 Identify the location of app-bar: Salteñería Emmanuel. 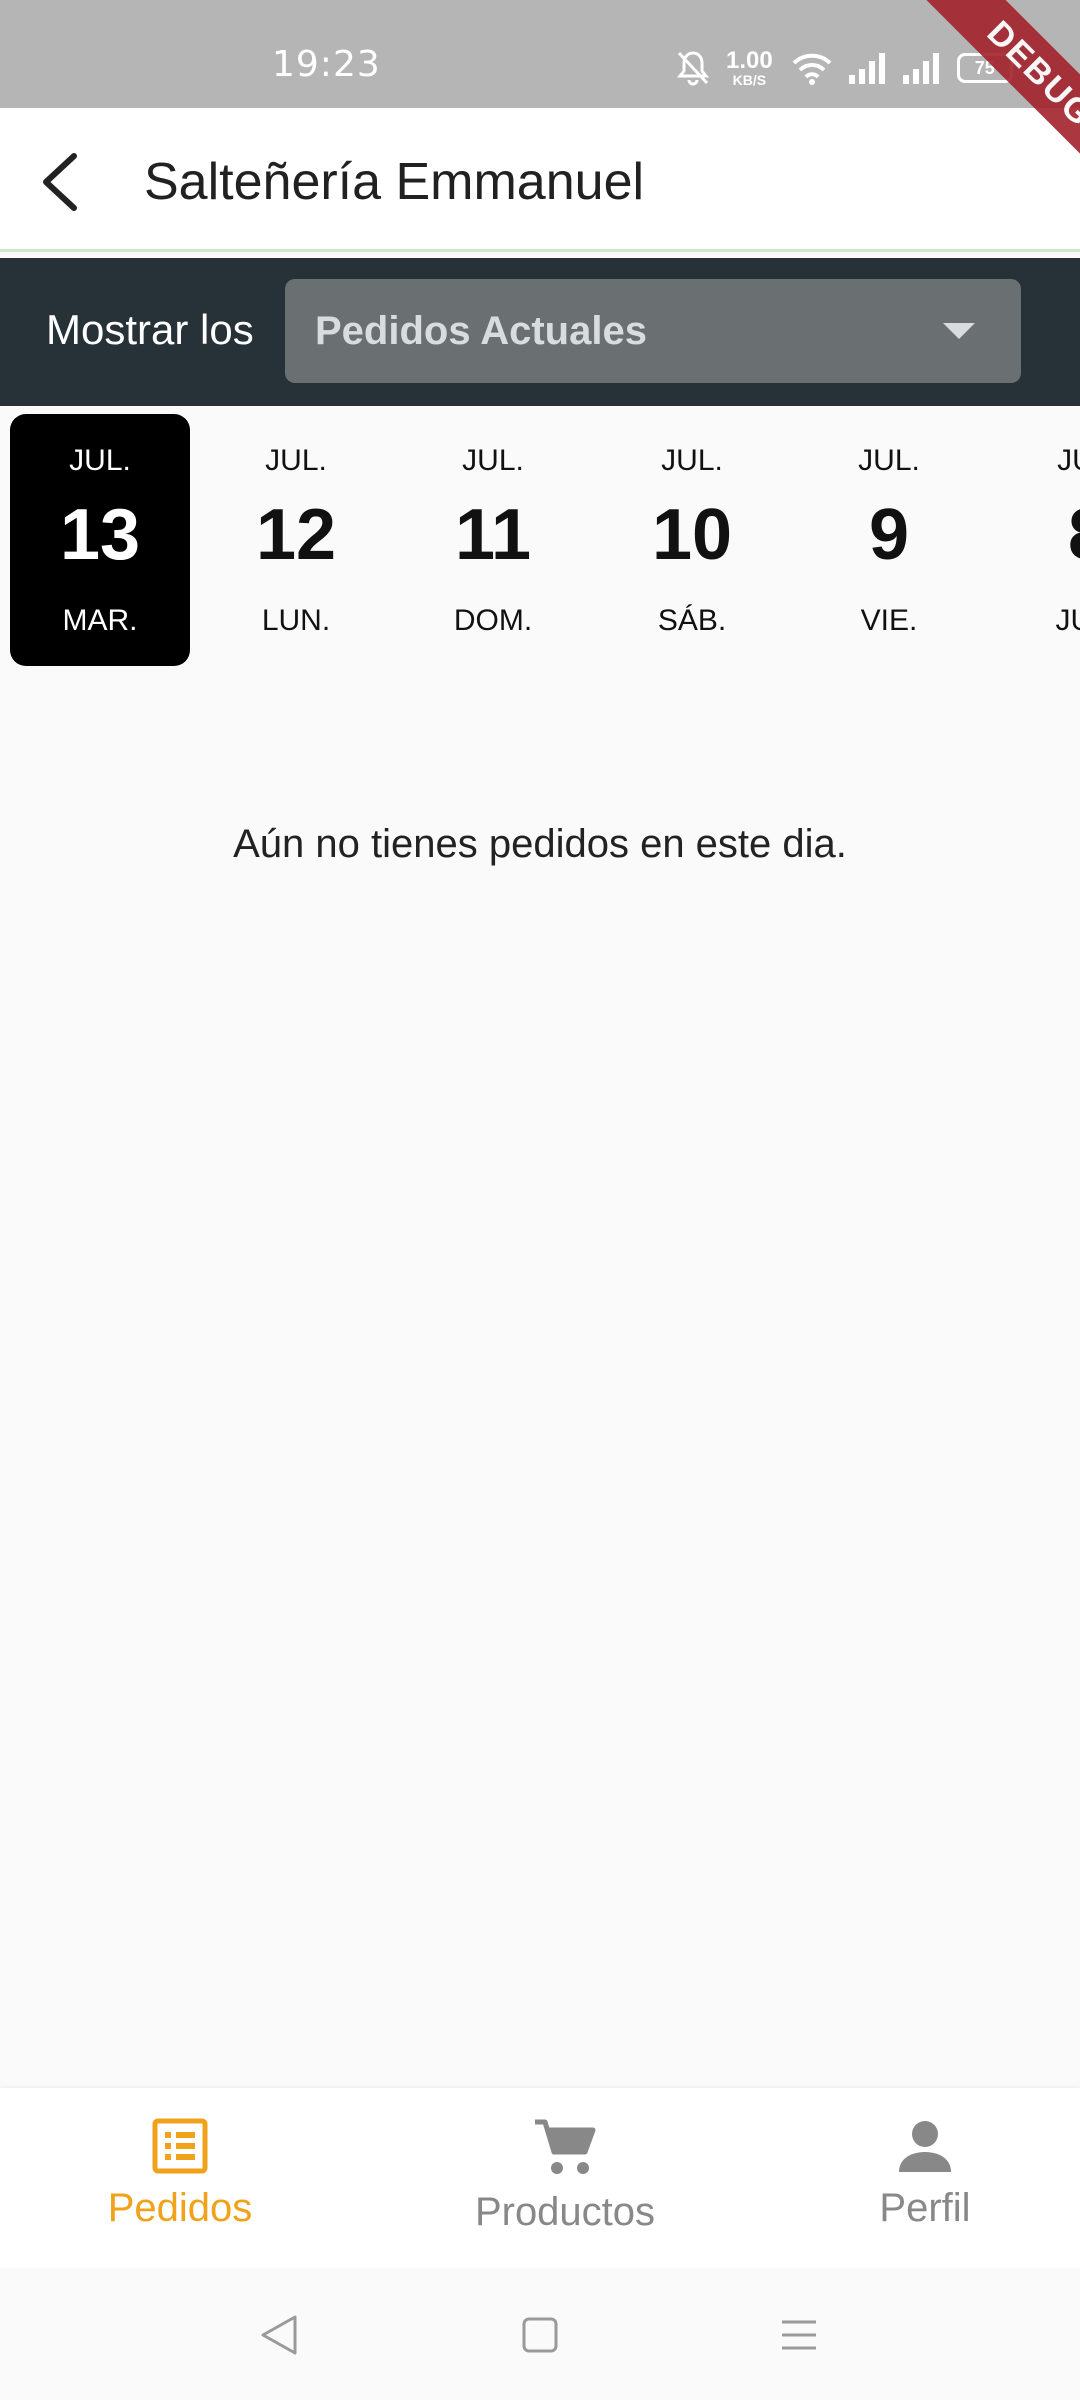
(540, 180).